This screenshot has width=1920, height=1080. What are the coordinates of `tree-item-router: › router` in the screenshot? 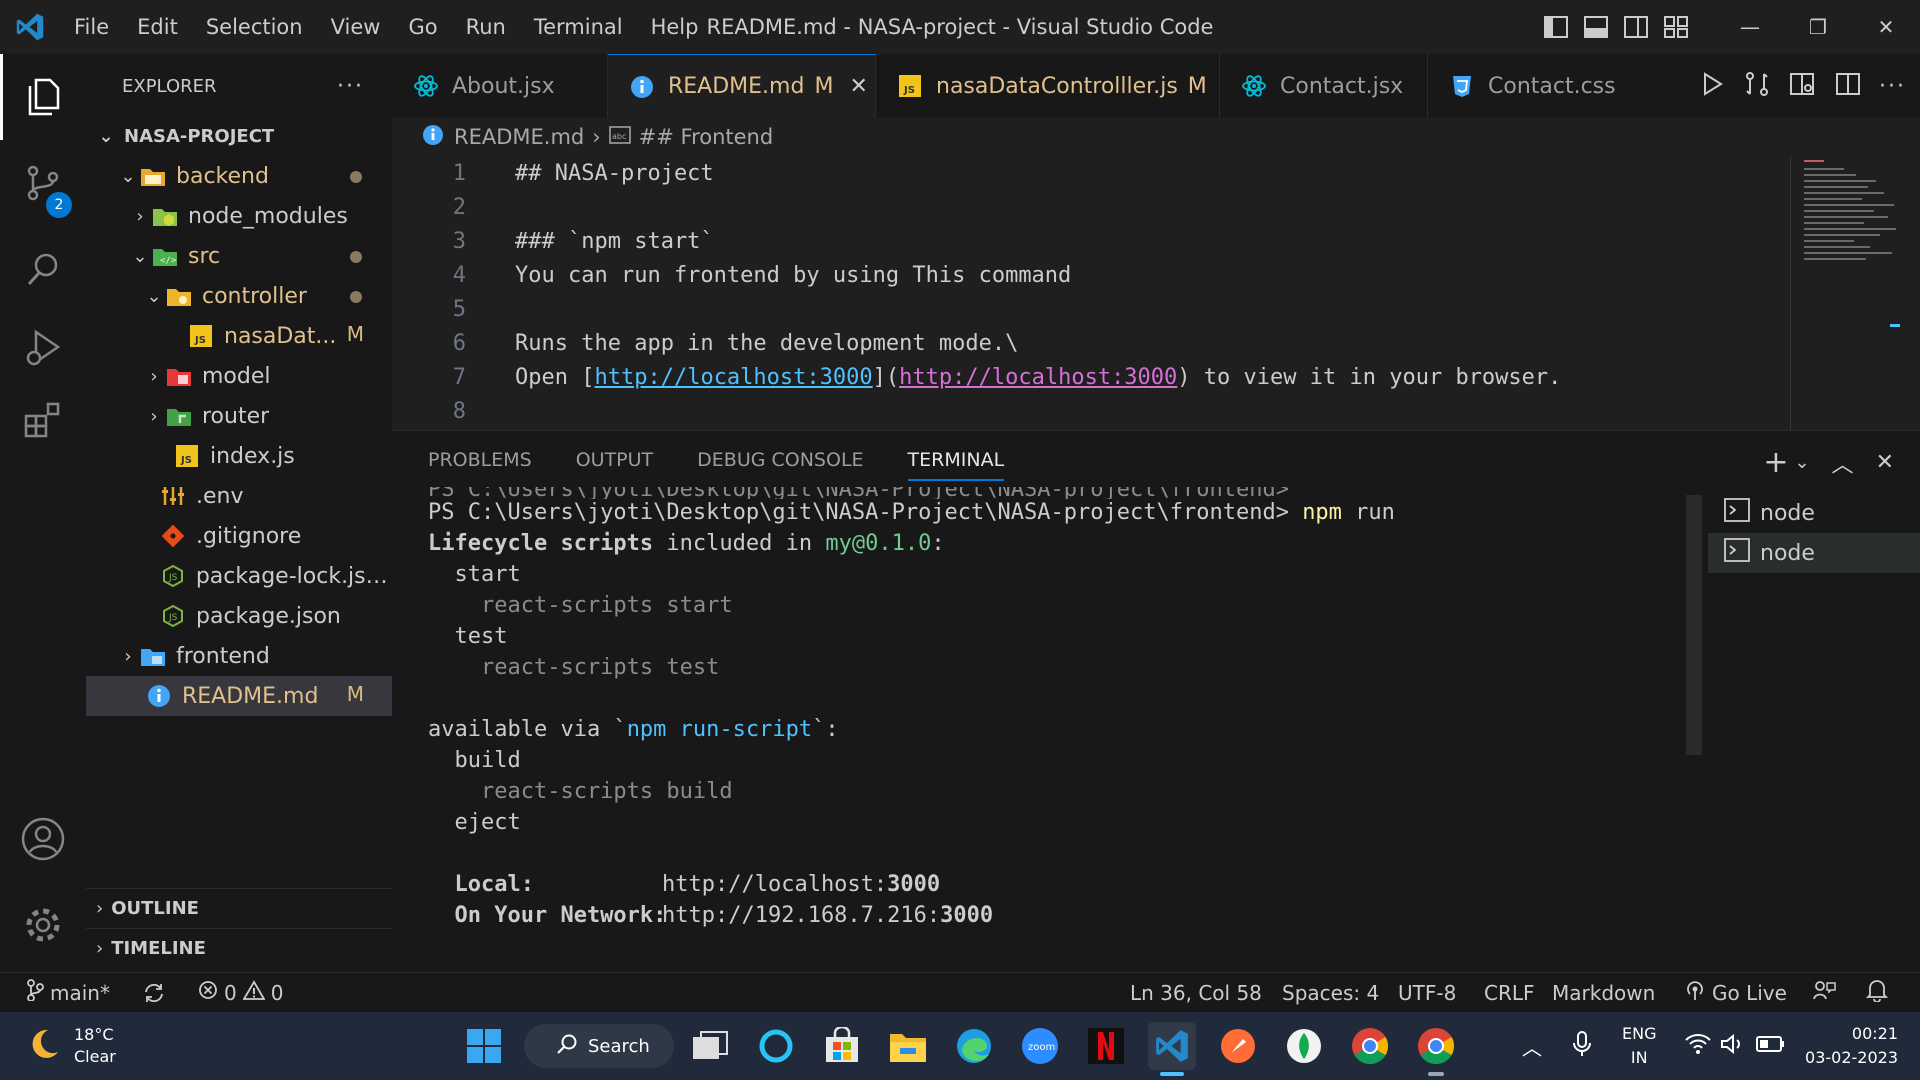 It's located at (239, 416).